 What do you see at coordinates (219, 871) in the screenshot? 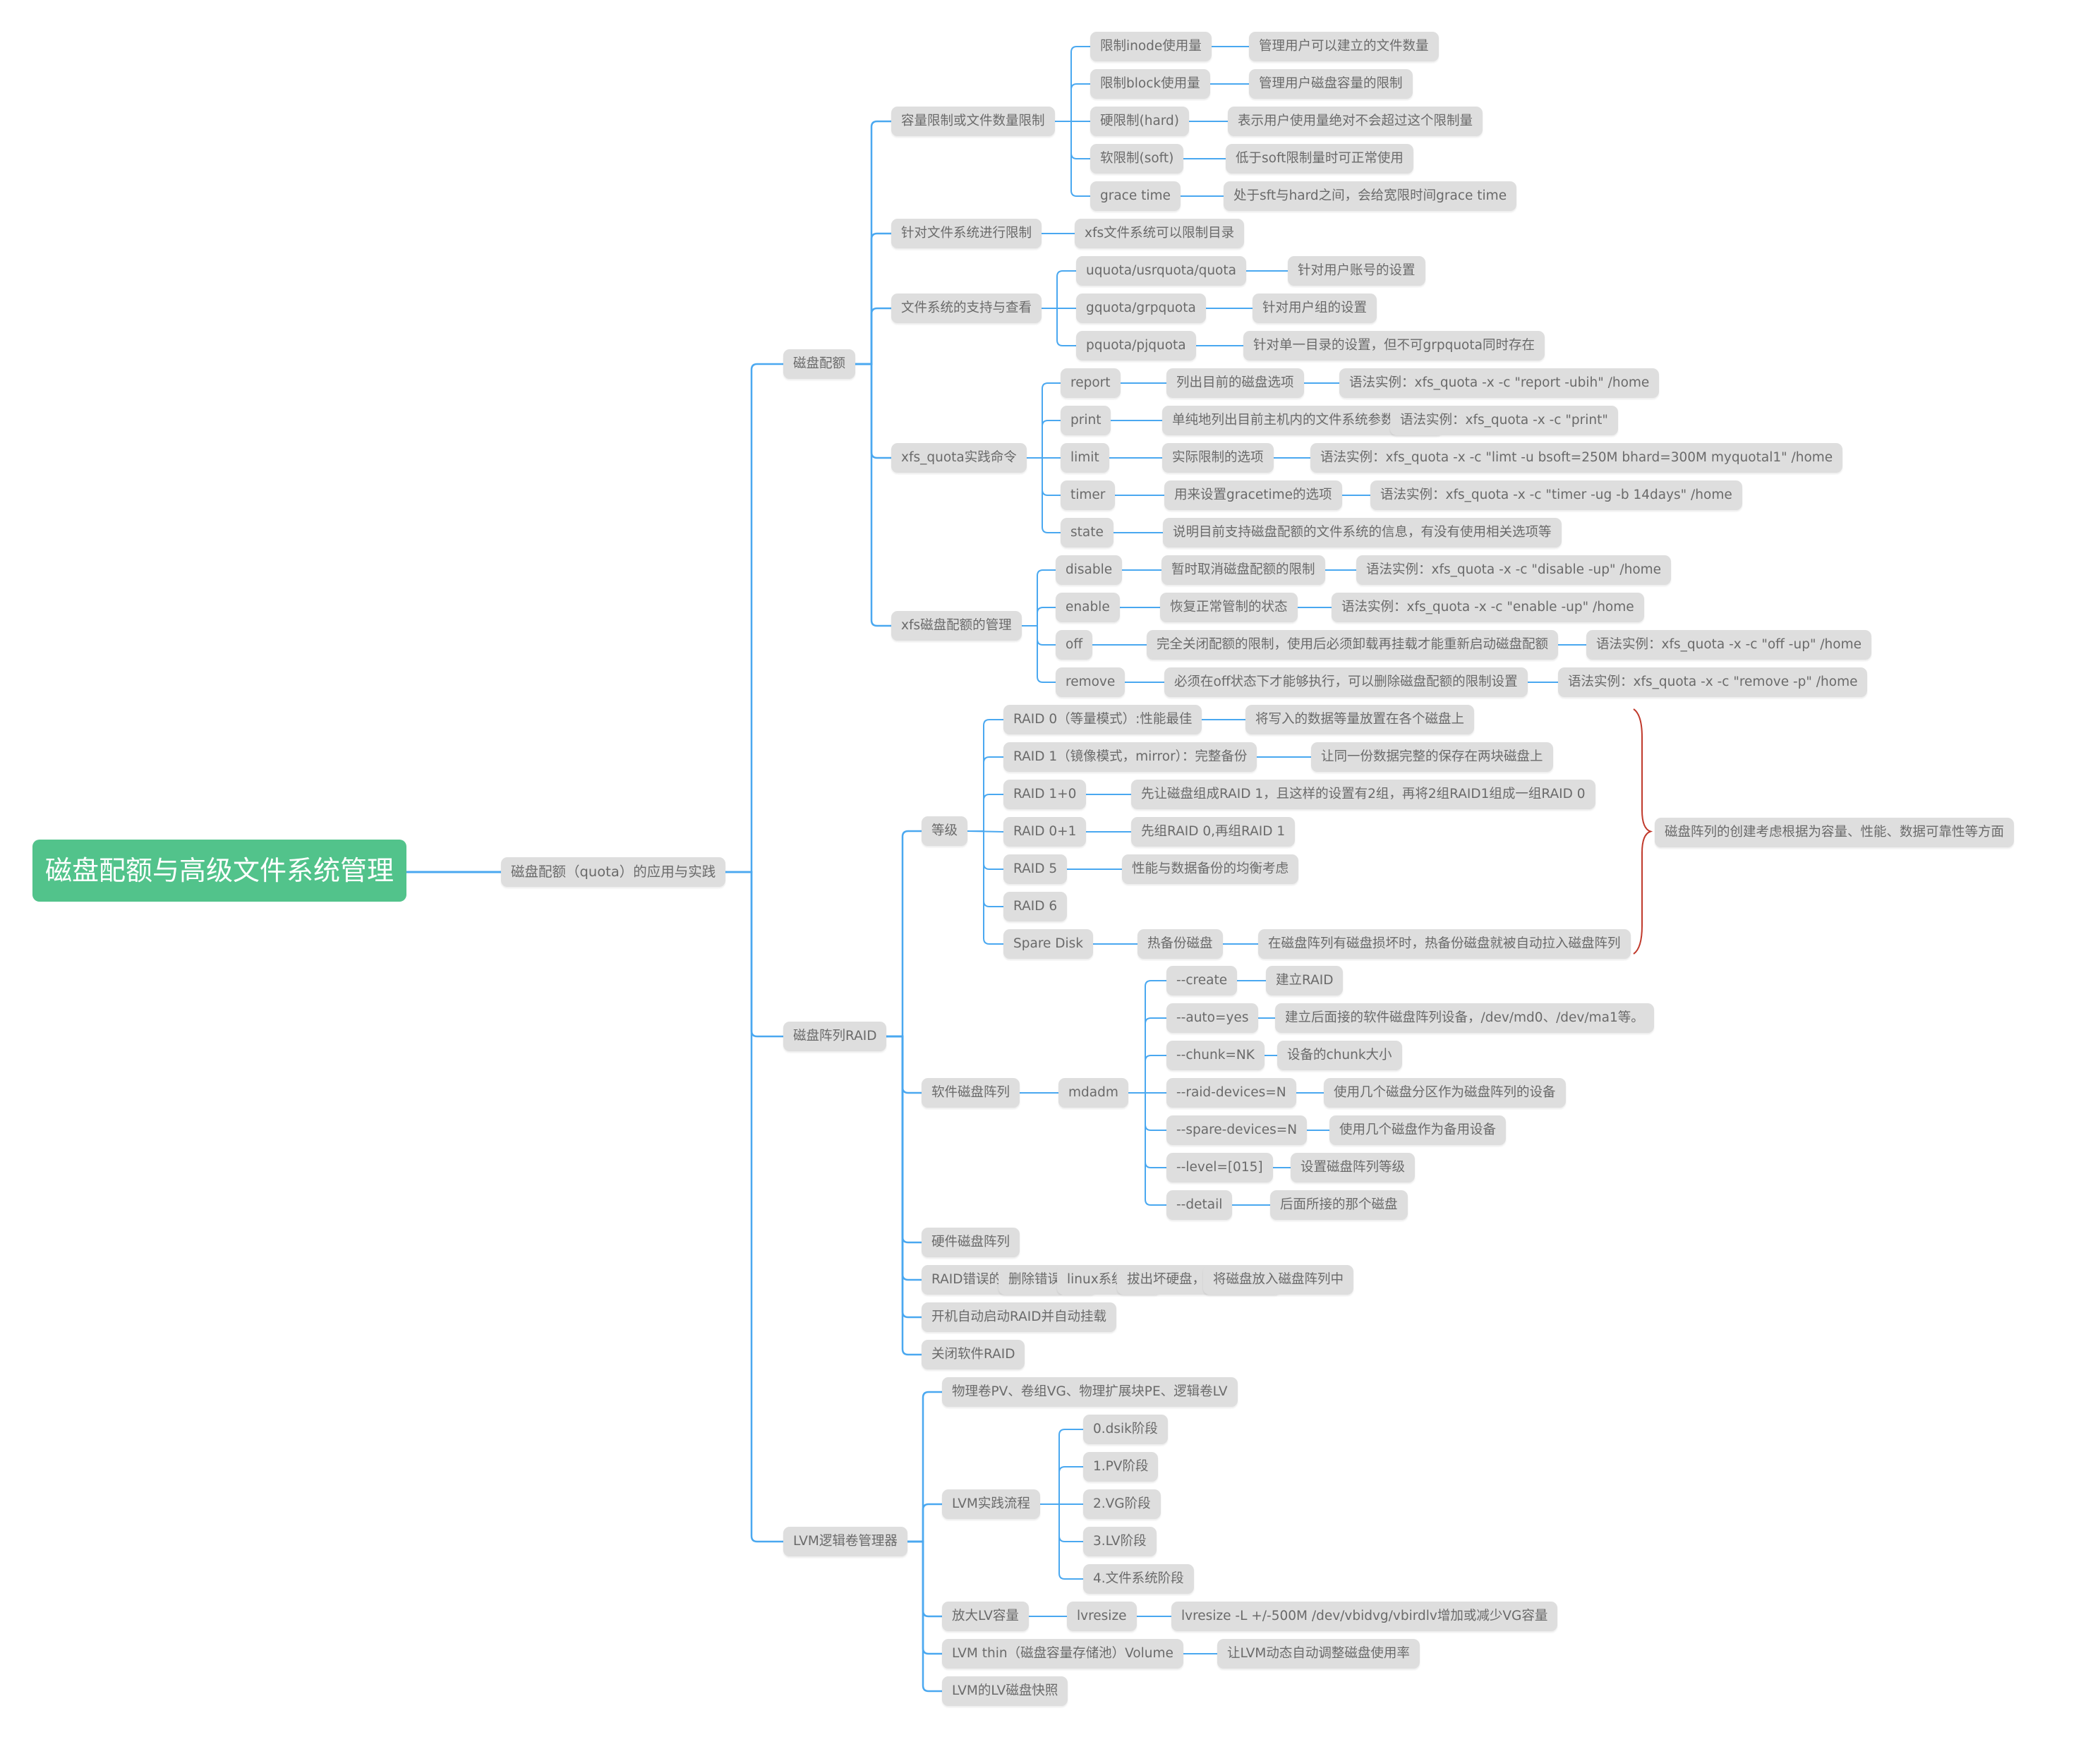
I see `root-topic: 磁盘配额与高级文件系统管理` at bounding box center [219, 871].